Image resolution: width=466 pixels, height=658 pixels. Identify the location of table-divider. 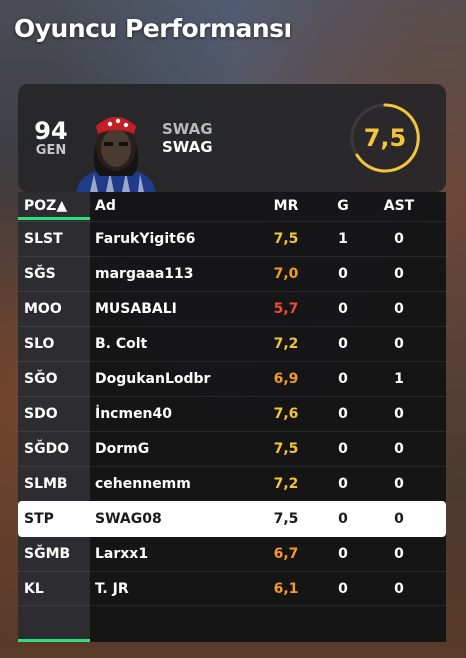
(232, 605).